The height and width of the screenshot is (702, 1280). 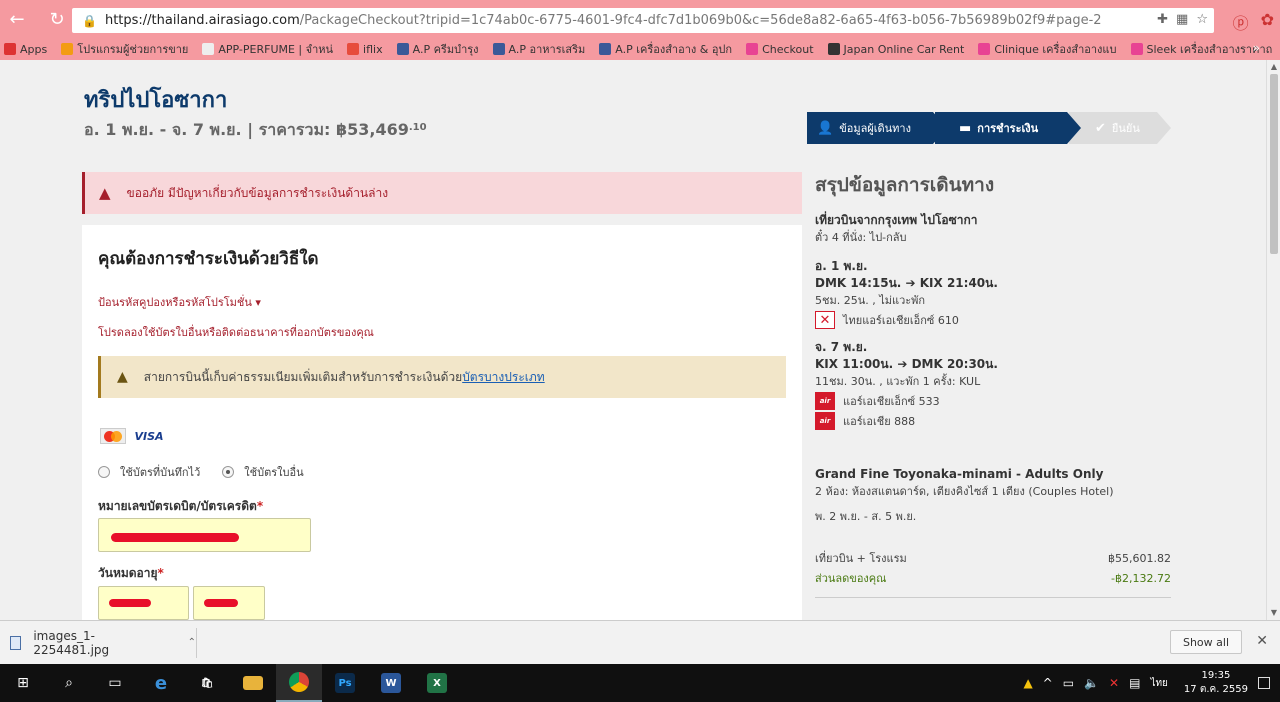 What do you see at coordinates (89, 20) in the screenshot?
I see `lock-icon: 🔒` at bounding box center [89, 20].